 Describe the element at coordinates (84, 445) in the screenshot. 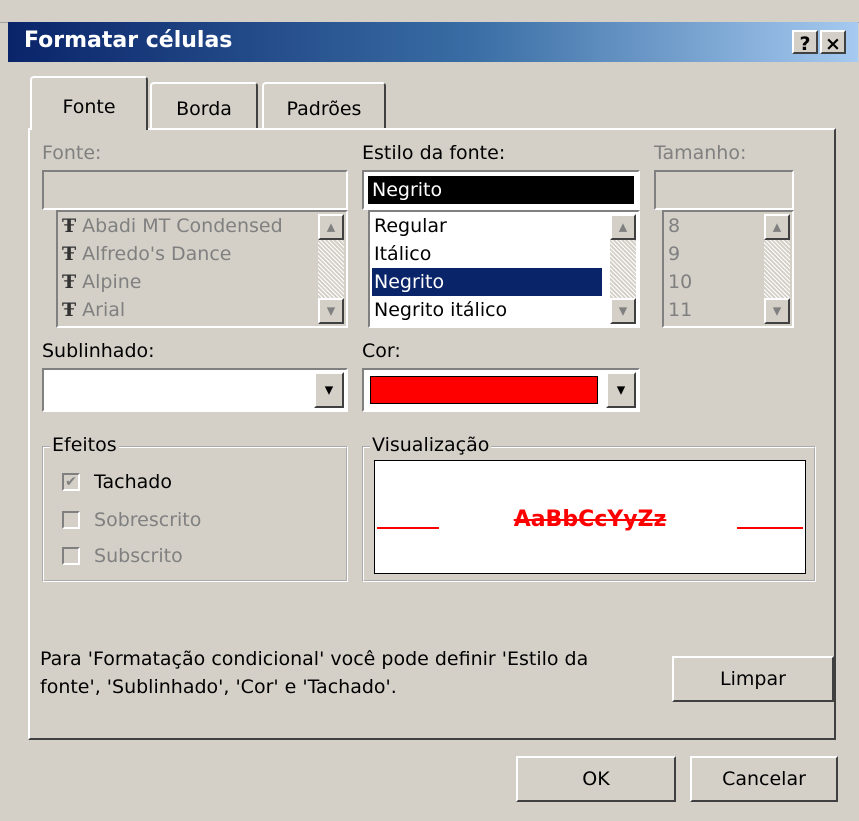

I see `effects-title: Efeitos` at that location.